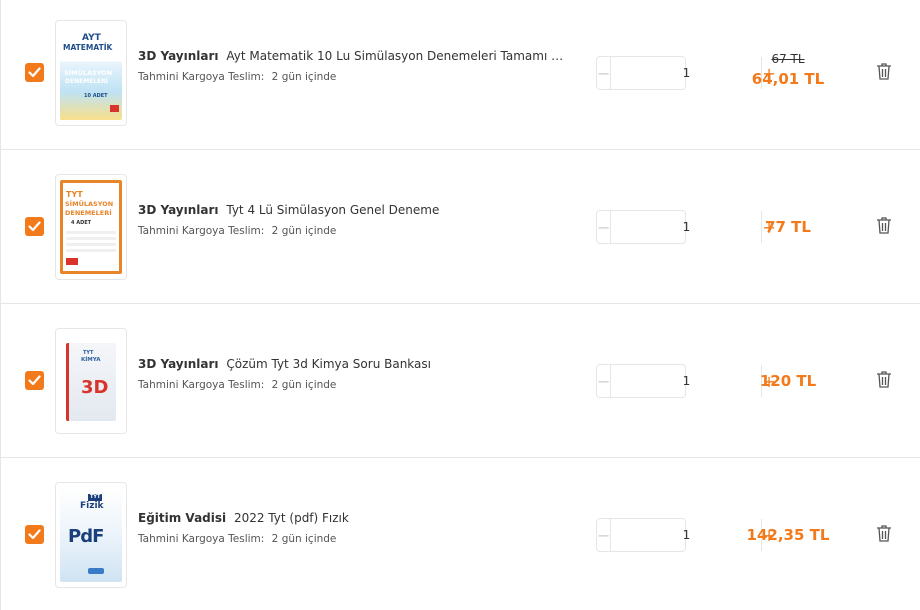  What do you see at coordinates (96, 96) in the screenshot?
I see `cover-text: 10 ADET` at bounding box center [96, 96].